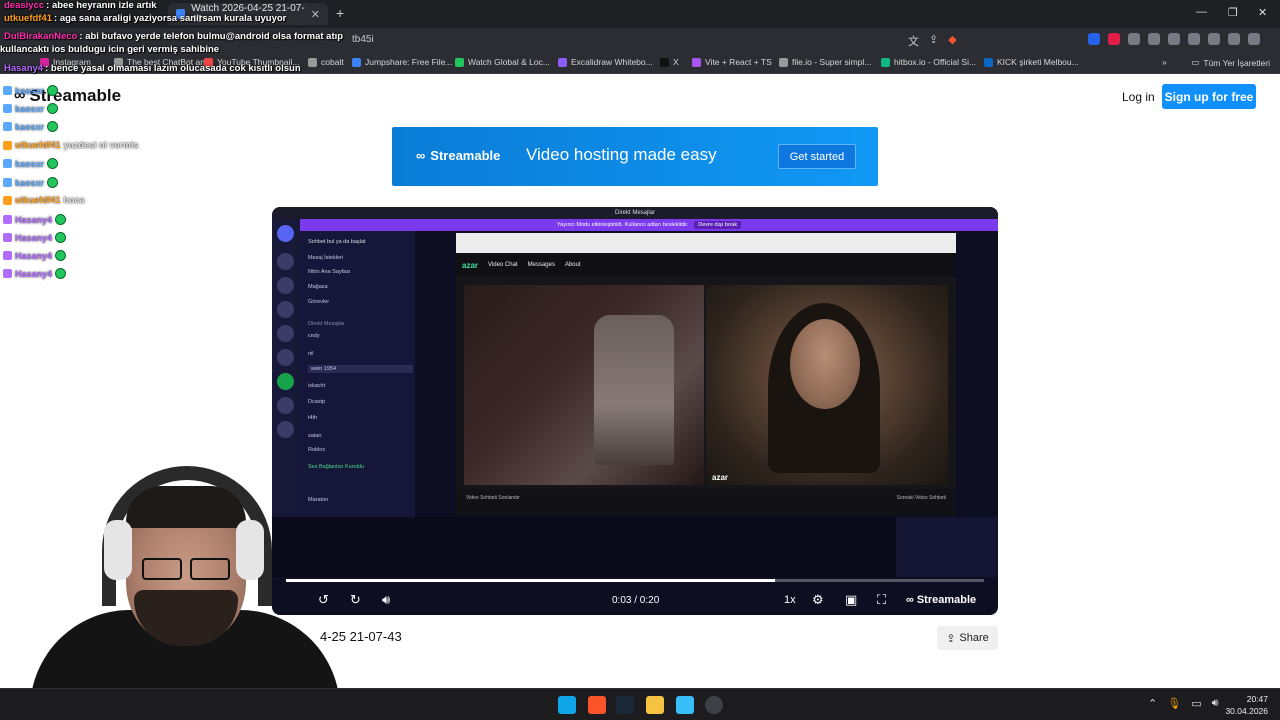  Describe the element at coordinates (421, 155) in the screenshot. I see `streamable-logo-icon: ∞` at that location.